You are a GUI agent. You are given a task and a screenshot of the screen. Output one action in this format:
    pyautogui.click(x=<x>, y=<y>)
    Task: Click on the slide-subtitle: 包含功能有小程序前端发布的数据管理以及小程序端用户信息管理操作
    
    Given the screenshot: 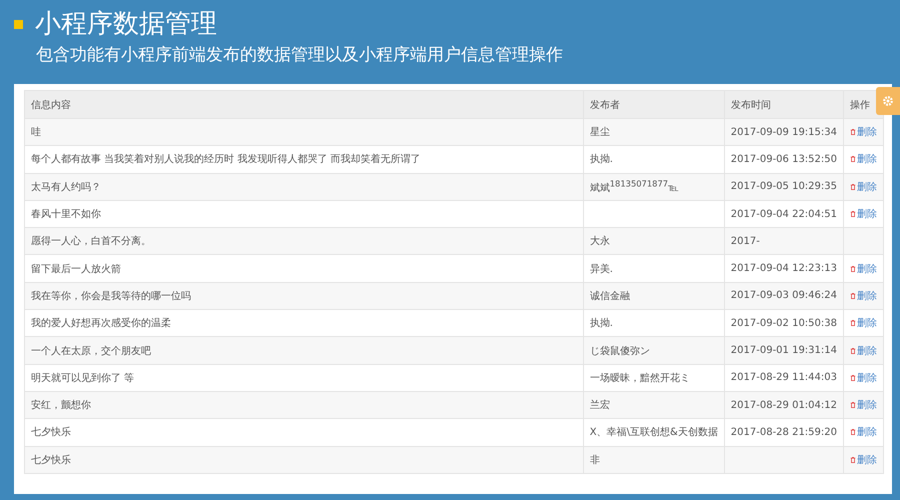 What is the action you would take?
    pyautogui.click(x=300, y=55)
    